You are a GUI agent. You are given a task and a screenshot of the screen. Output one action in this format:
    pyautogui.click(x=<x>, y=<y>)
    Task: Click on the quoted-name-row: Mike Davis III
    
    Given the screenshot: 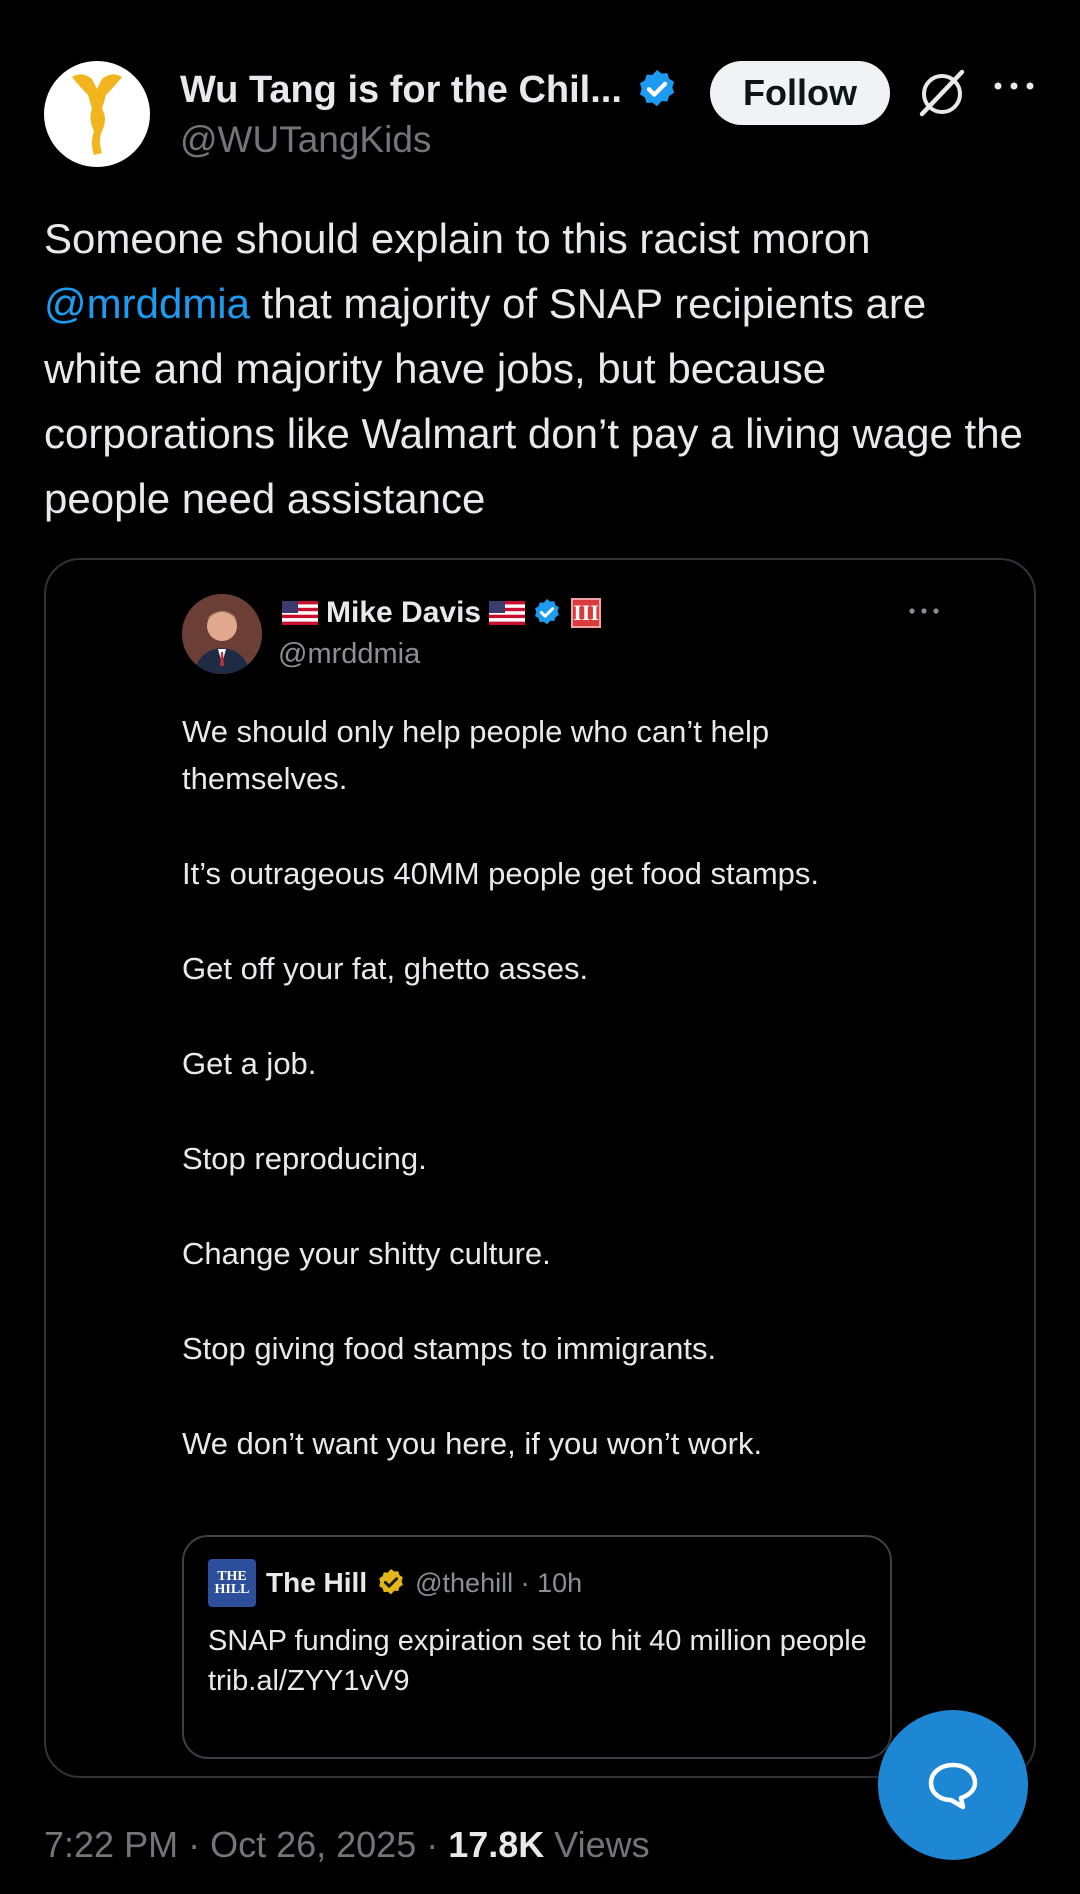 What is the action you would take?
    pyautogui.click(x=440, y=613)
    